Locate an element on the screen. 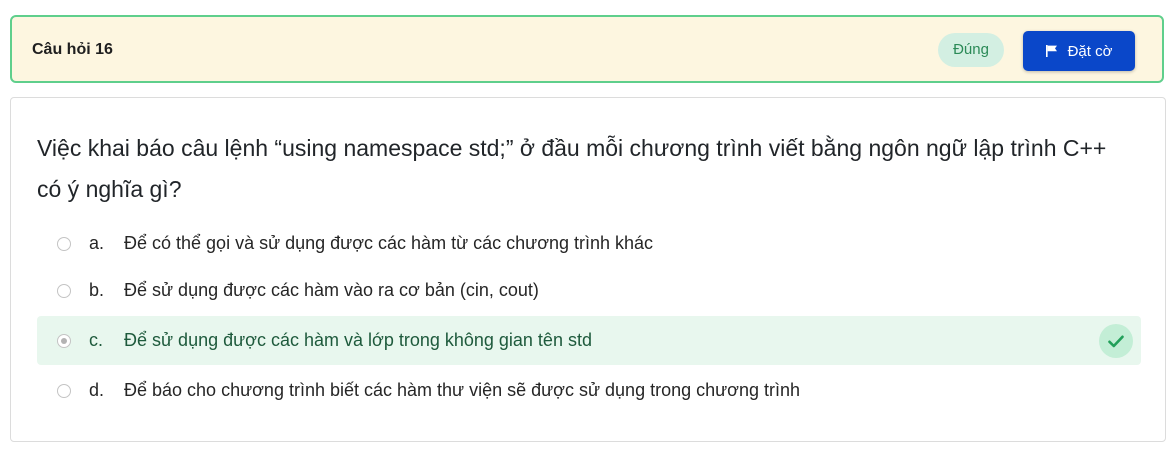 The height and width of the screenshot is (454, 1176). option-b-letter: b. is located at coordinates (97, 290).